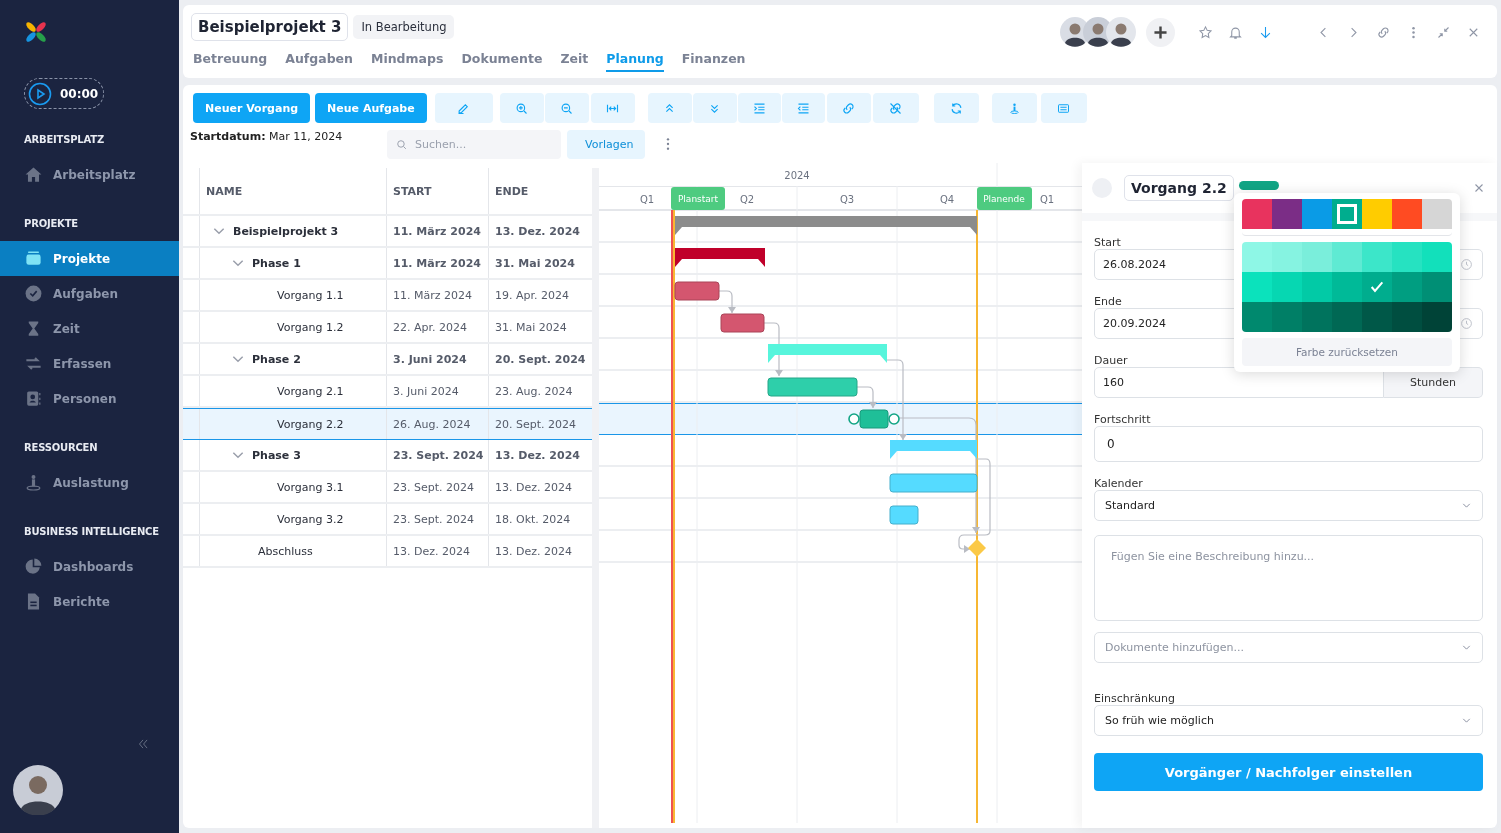 The image size is (1501, 833). What do you see at coordinates (521, 108) in the screenshot?
I see `zoom-in-button` at bounding box center [521, 108].